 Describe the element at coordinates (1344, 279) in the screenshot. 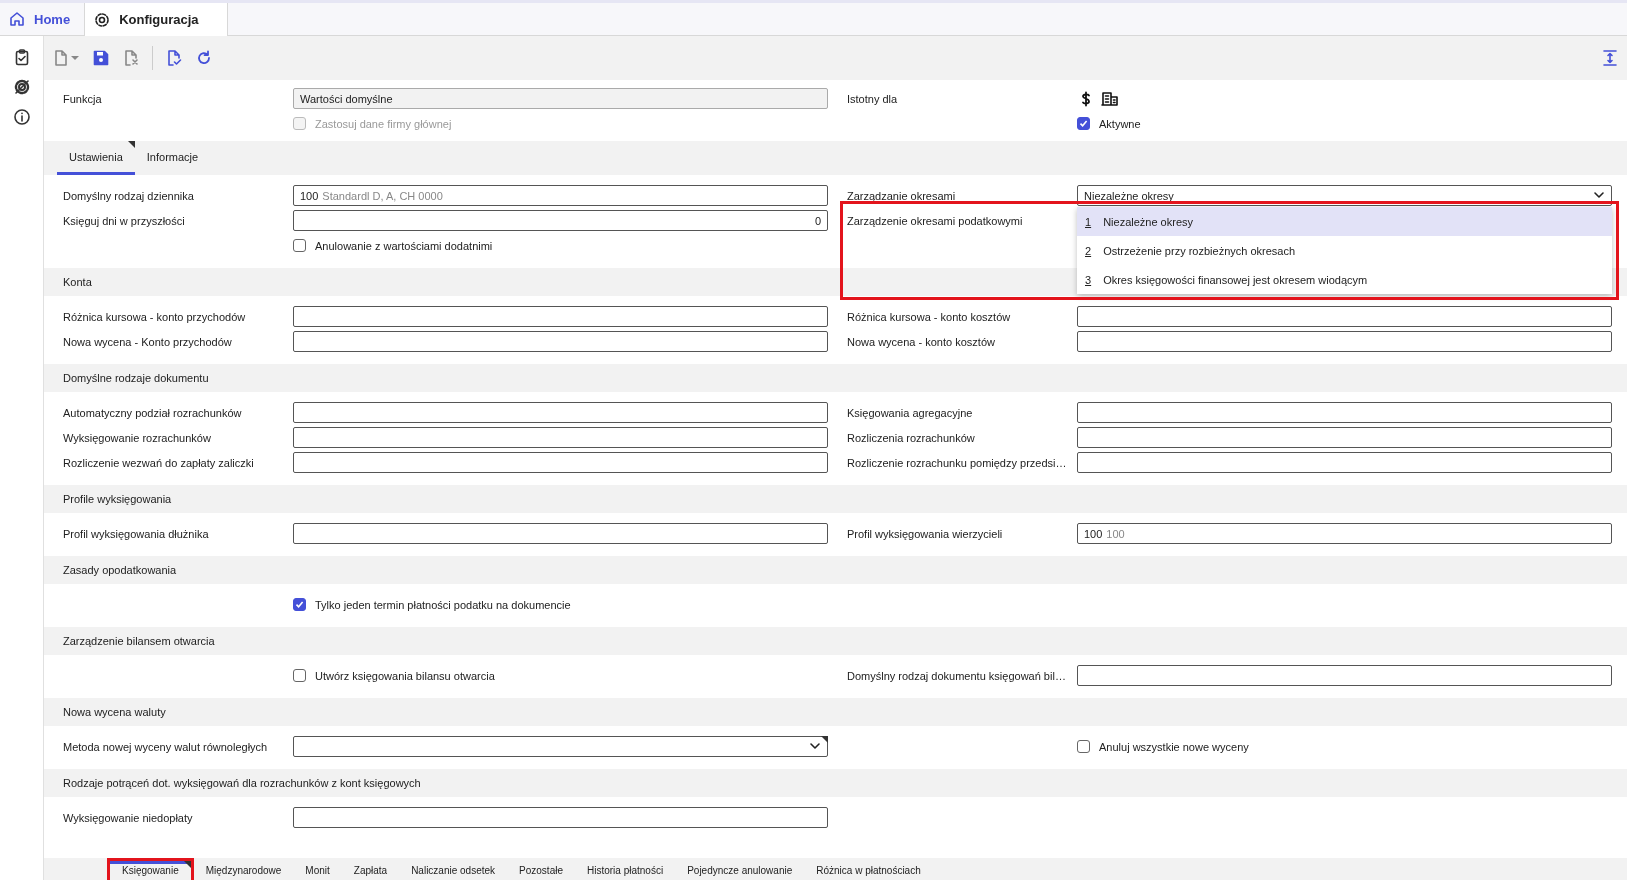

I see `menu-option: 3 Okres księgowości finansowej jest okresem wiodącym` at that location.